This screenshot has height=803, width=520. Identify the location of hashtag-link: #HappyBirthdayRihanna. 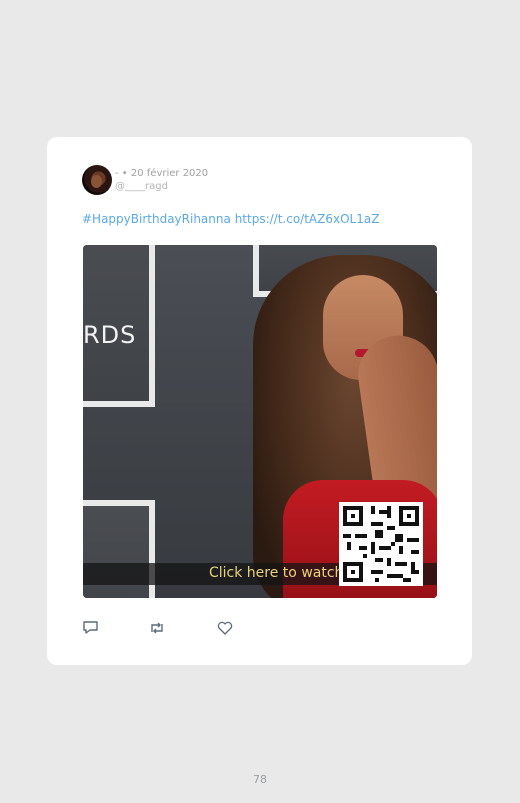
(156, 219).